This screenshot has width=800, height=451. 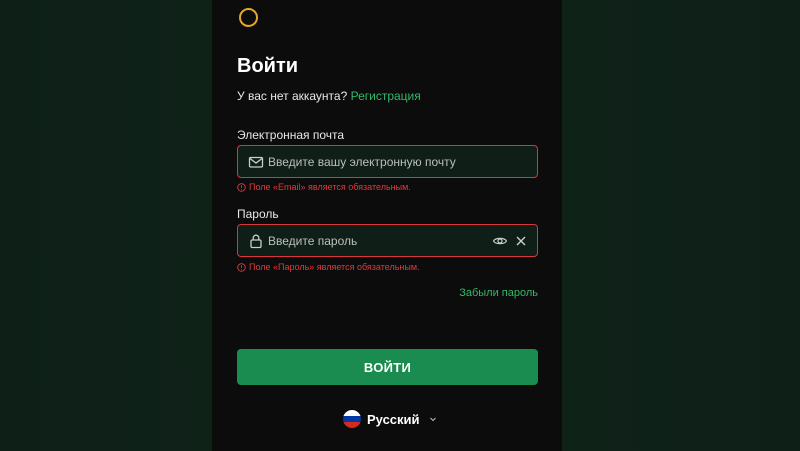 I want to click on password-input, so click(x=378, y=240).